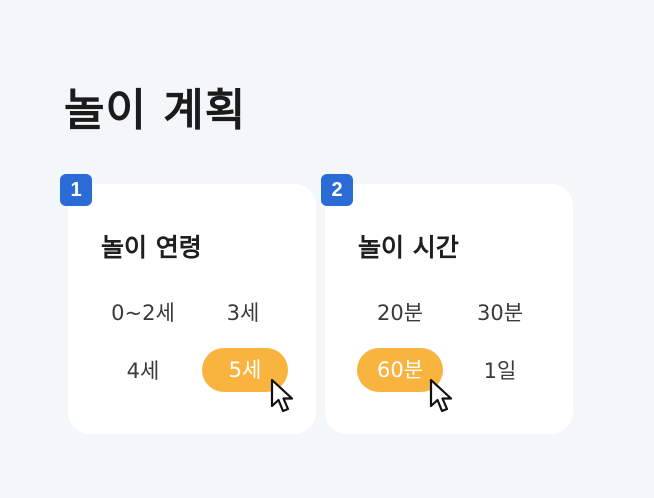 Image resolution: width=654 pixels, height=498 pixels. What do you see at coordinates (143, 371) in the screenshot?
I see `age-option-4: 4세` at bounding box center [143, 371].